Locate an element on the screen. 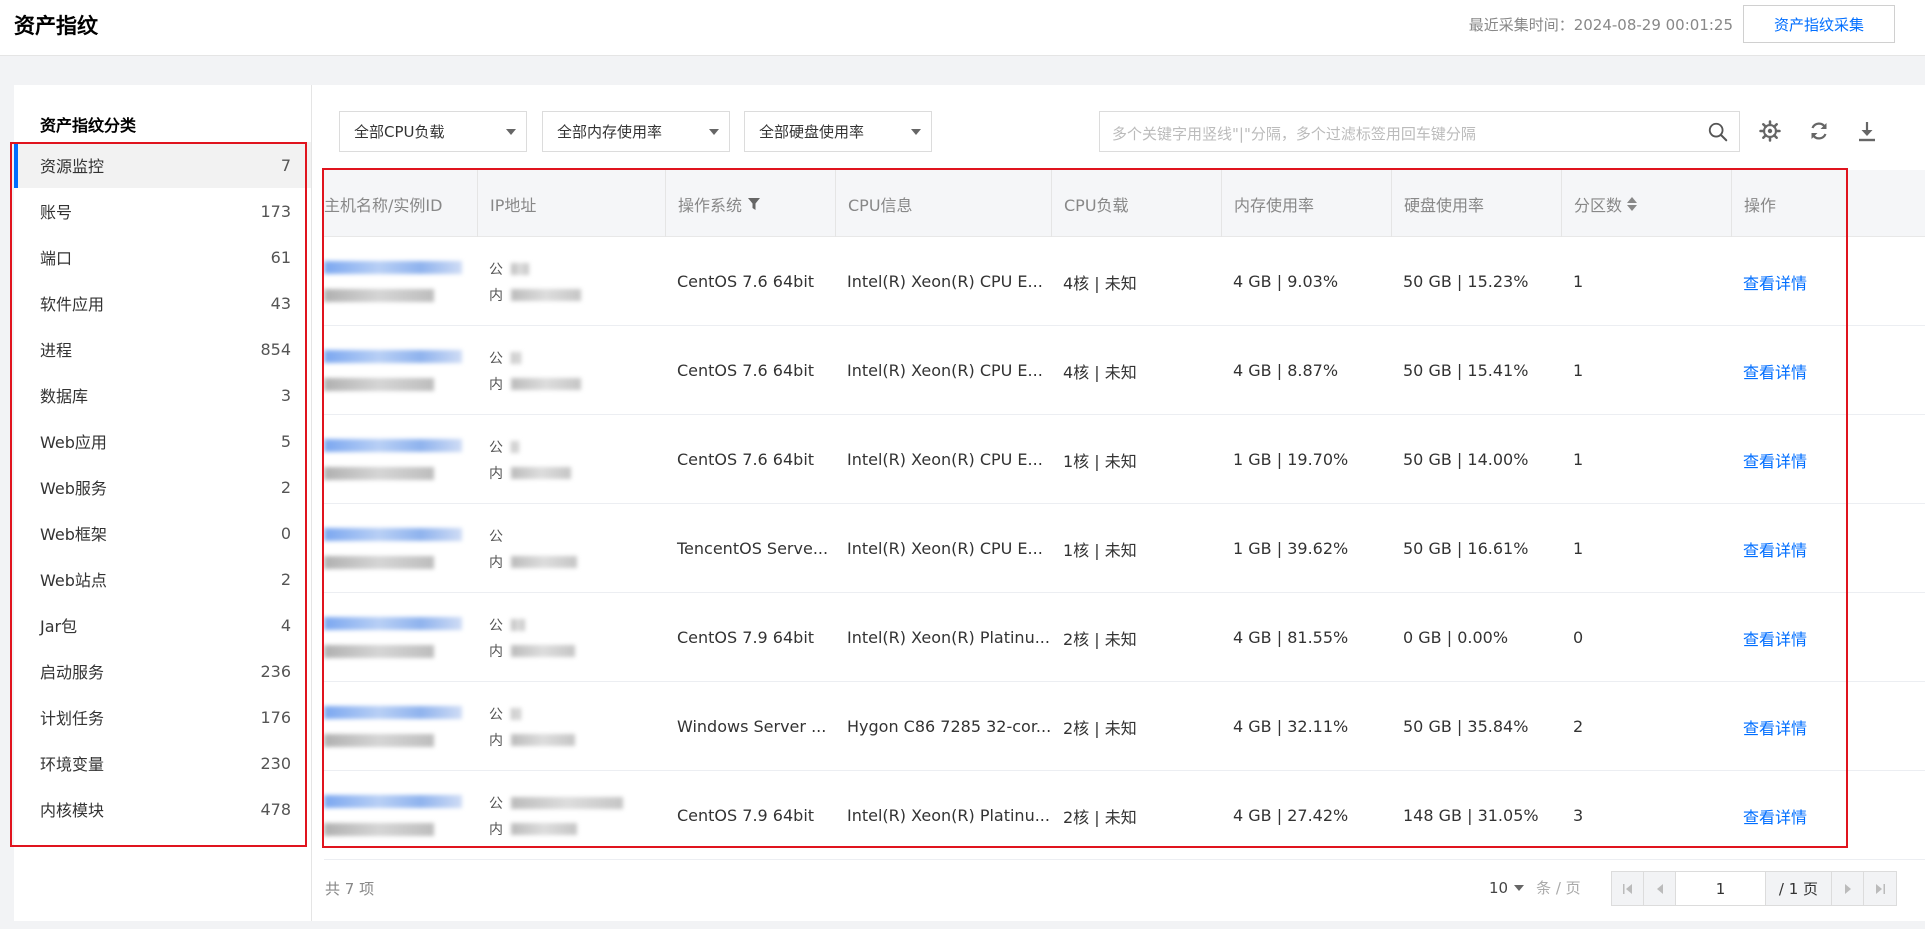 Image resolution: width=1925 pixels, height=929 pixels. page-size-unit: 条 / 页 is located at coordinates (1558, 888).